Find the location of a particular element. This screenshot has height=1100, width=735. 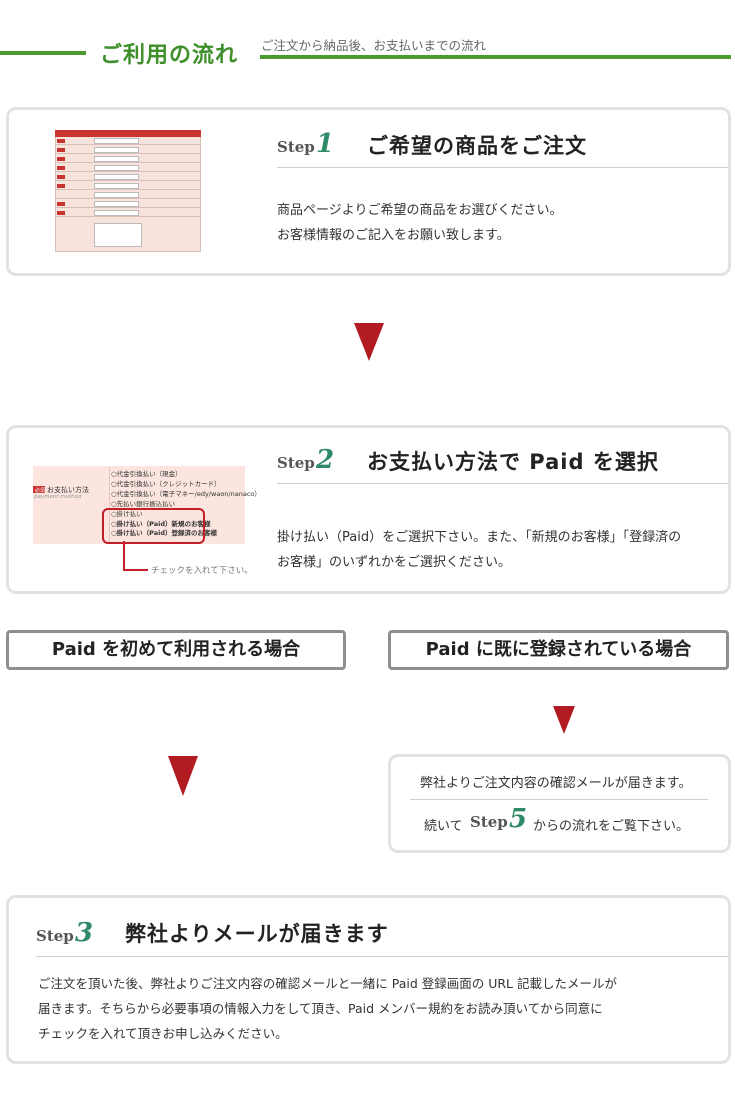

registered-info-divider is located at coordinates (559, 799).